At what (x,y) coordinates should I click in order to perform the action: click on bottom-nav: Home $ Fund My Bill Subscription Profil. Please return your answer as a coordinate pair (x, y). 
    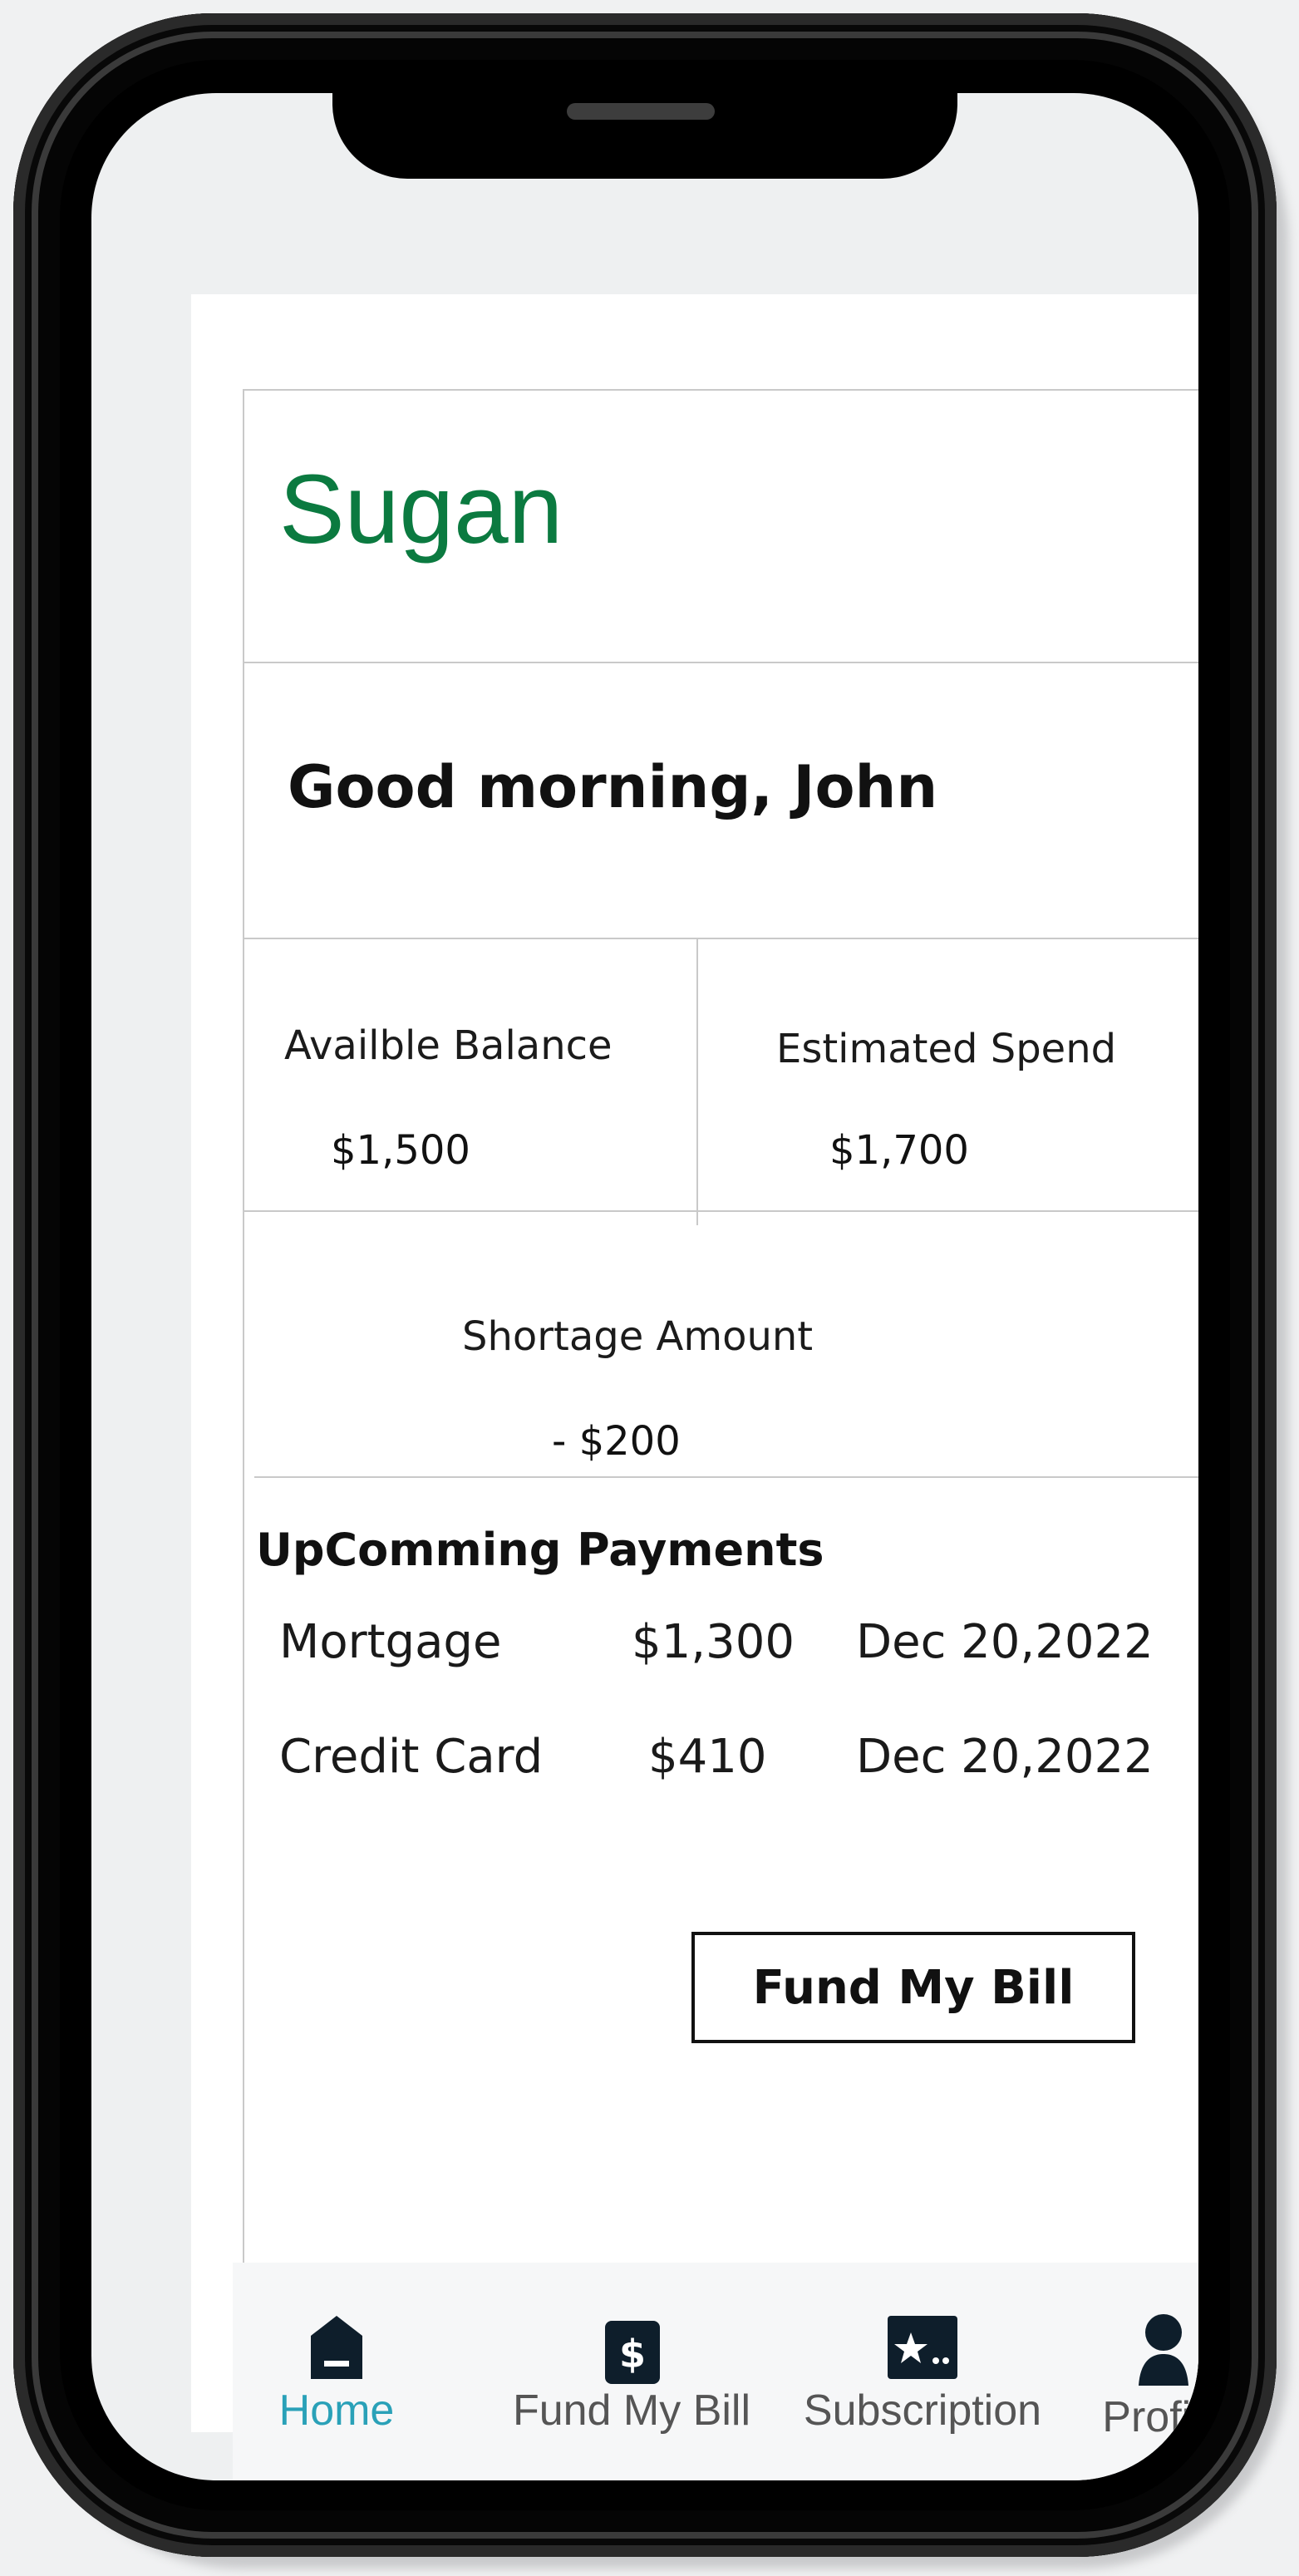
    Looking at the image, I should click on (715, 2371).